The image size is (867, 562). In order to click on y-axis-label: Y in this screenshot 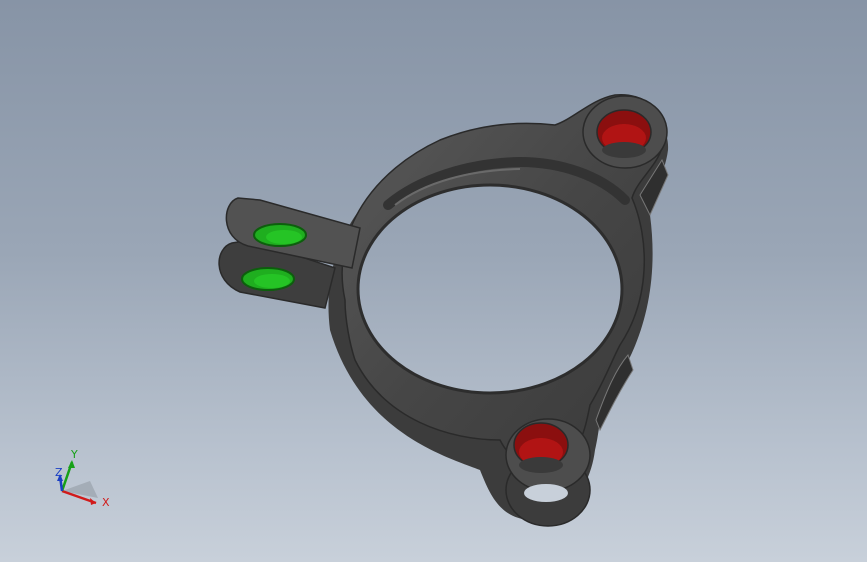, I will do `click(74, 454)`.